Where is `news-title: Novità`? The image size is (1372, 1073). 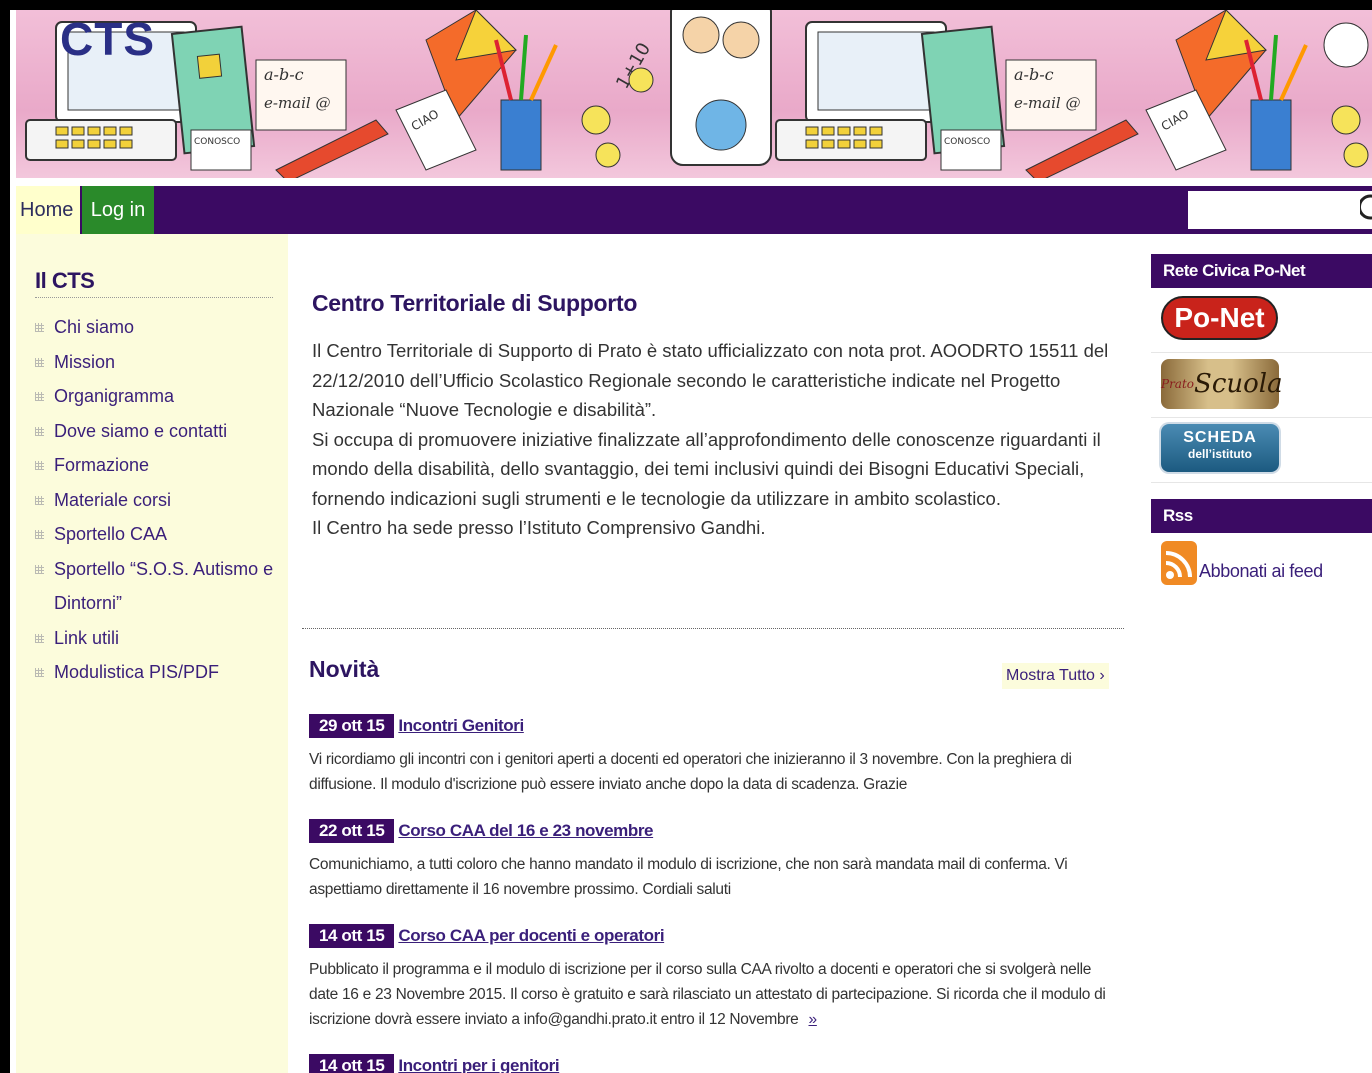
news-title: Novità is located at coordinates (344, 669).